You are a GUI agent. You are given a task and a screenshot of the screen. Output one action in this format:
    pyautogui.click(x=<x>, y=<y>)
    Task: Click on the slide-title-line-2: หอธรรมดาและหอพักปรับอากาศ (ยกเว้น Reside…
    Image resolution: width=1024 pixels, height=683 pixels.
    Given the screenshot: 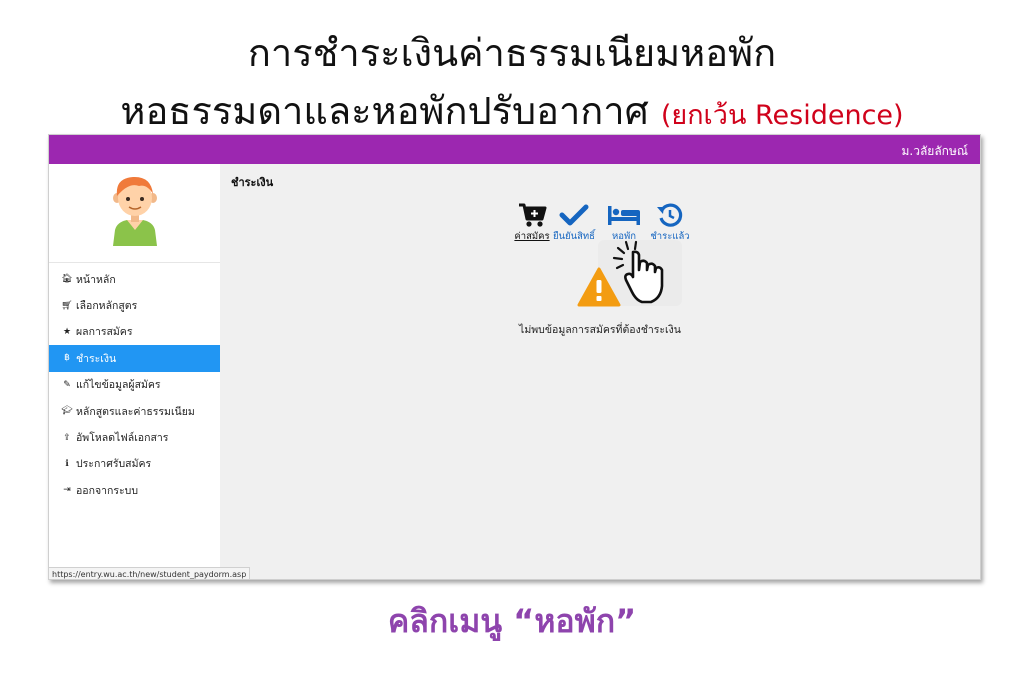 What is the action you would take?
    pyautogui.click(x=512, y=110)
    